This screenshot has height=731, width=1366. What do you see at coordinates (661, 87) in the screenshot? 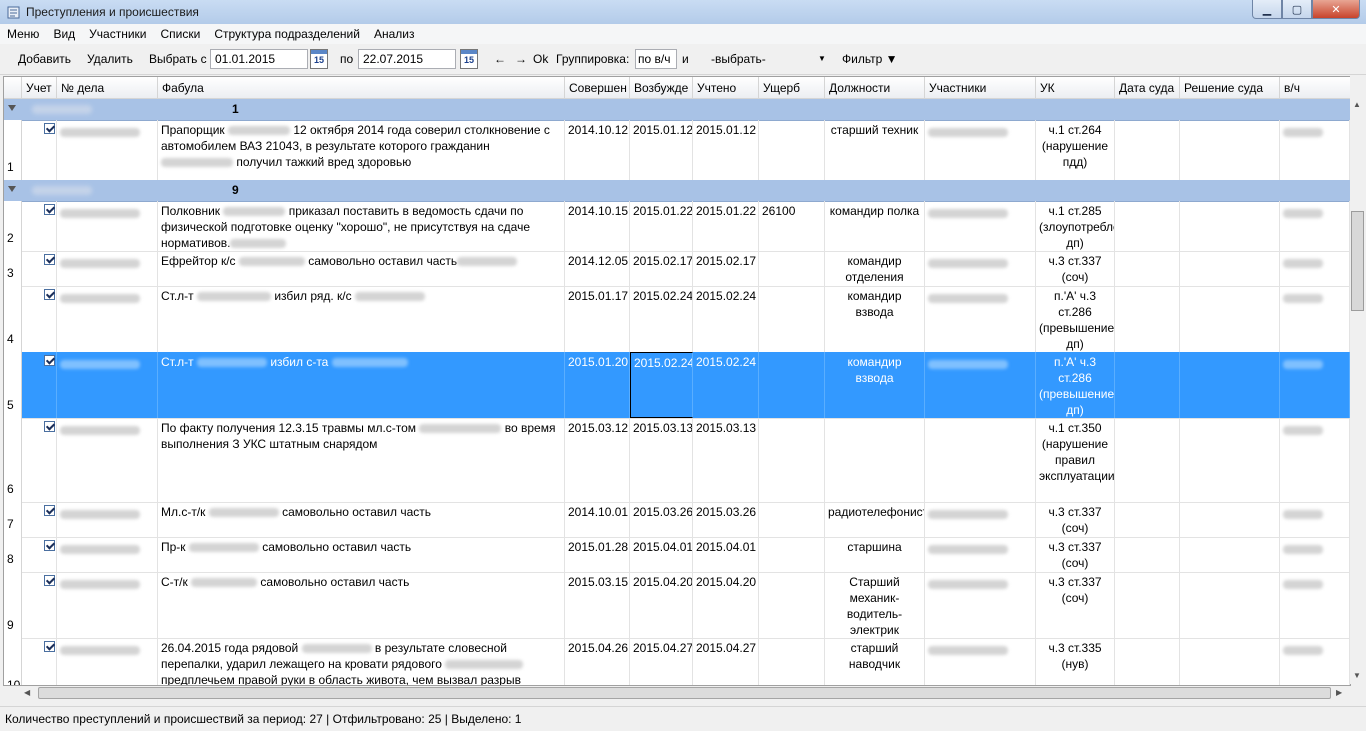
I see `header-initiated: Возбужде` at bounding box center [661, 87].